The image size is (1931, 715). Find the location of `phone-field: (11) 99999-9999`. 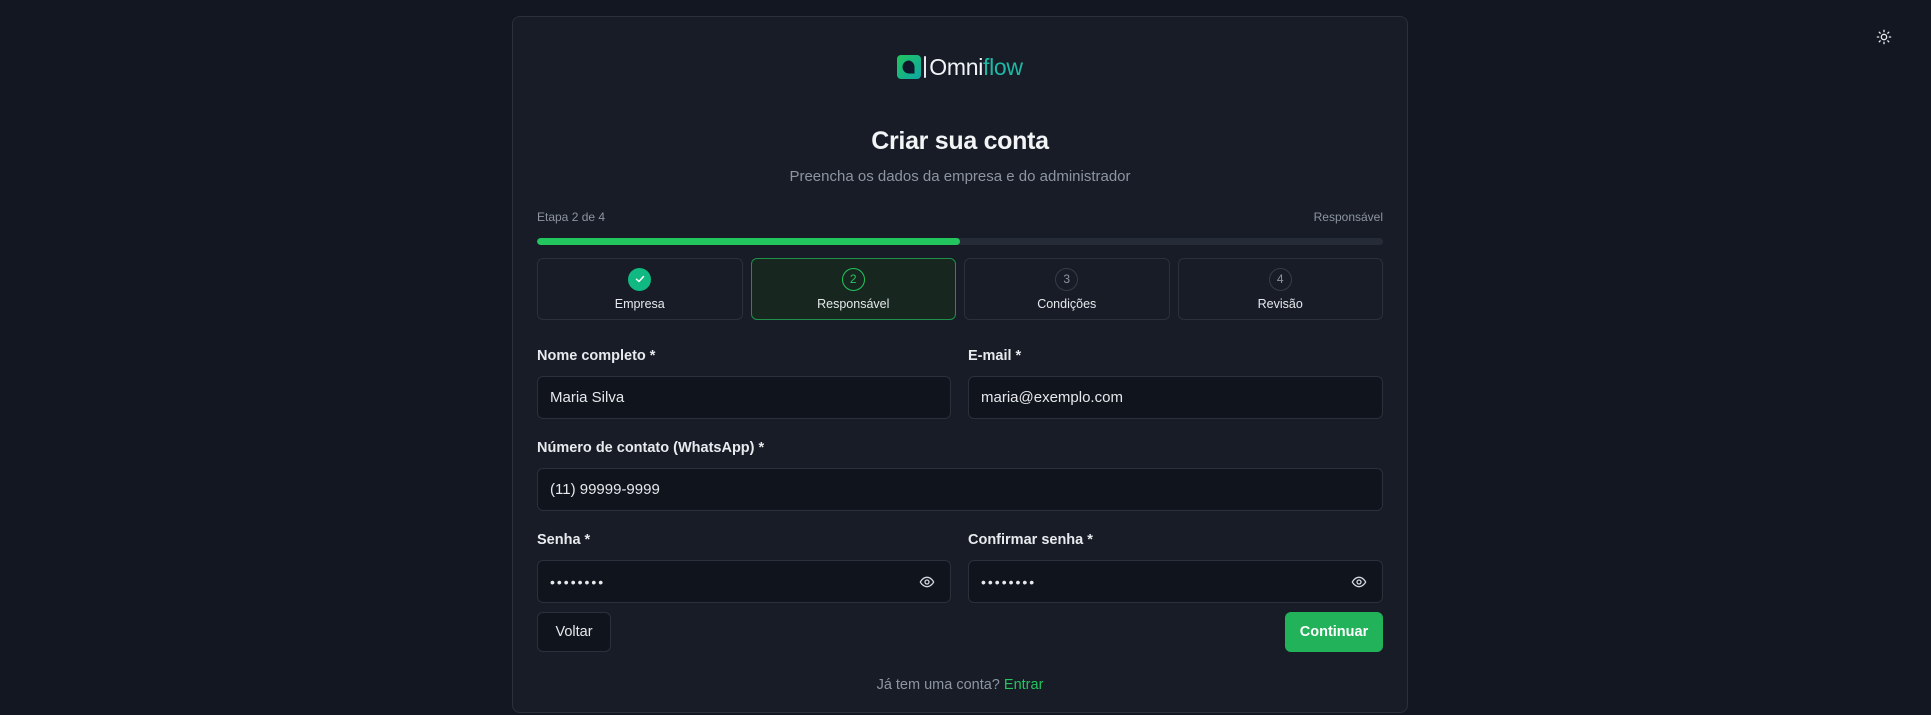

phone-field: (11) 99999-9999 is located at coordinates (960, 489).